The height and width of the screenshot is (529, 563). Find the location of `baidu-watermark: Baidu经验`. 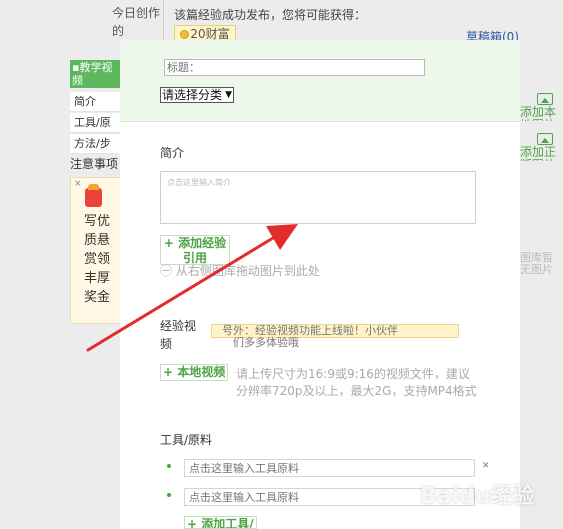

baidu-watermark: Baidu经验 is located at coordinates (477, 496).